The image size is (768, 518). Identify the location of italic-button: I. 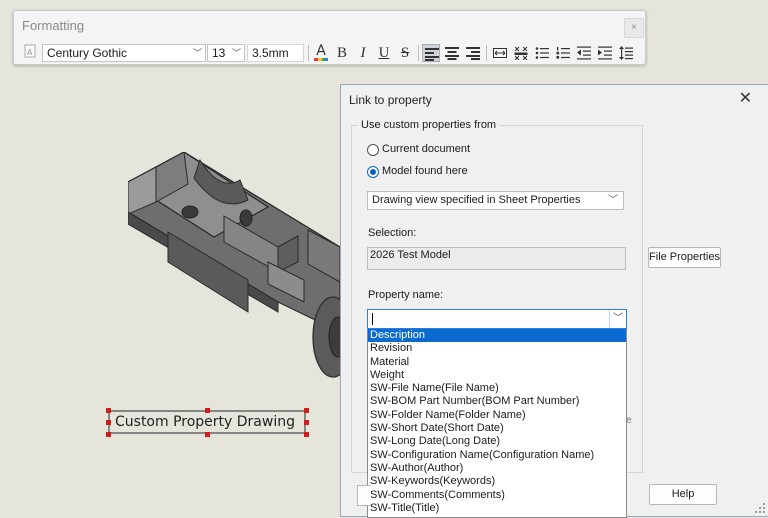
(363, 53).